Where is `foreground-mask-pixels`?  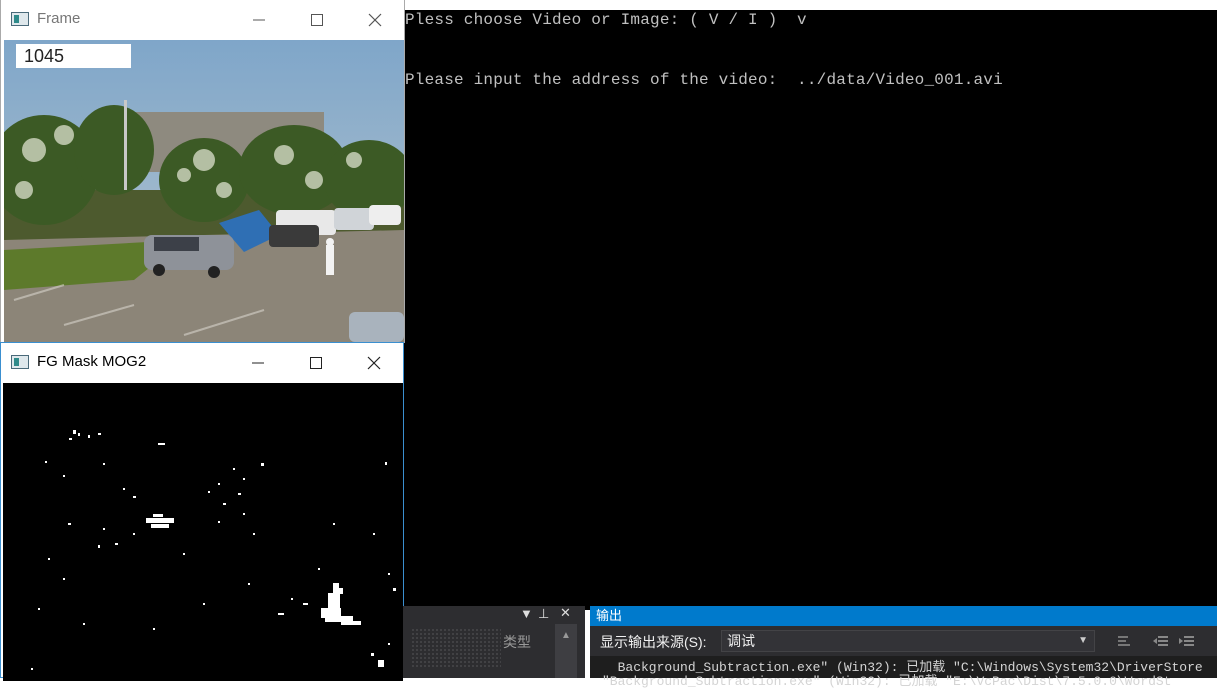 foreground-mask-pixels is located at coordinates (203, 532).